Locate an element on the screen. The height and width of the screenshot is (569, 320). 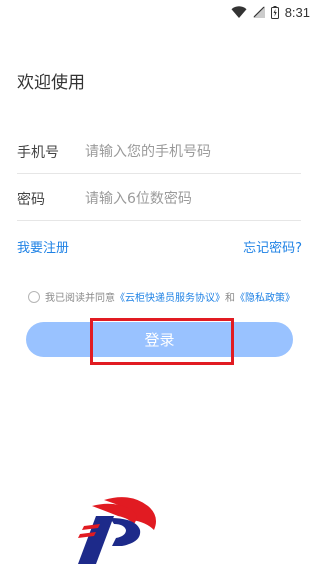
login-button: 登录 is located at coordinates (159, 339).